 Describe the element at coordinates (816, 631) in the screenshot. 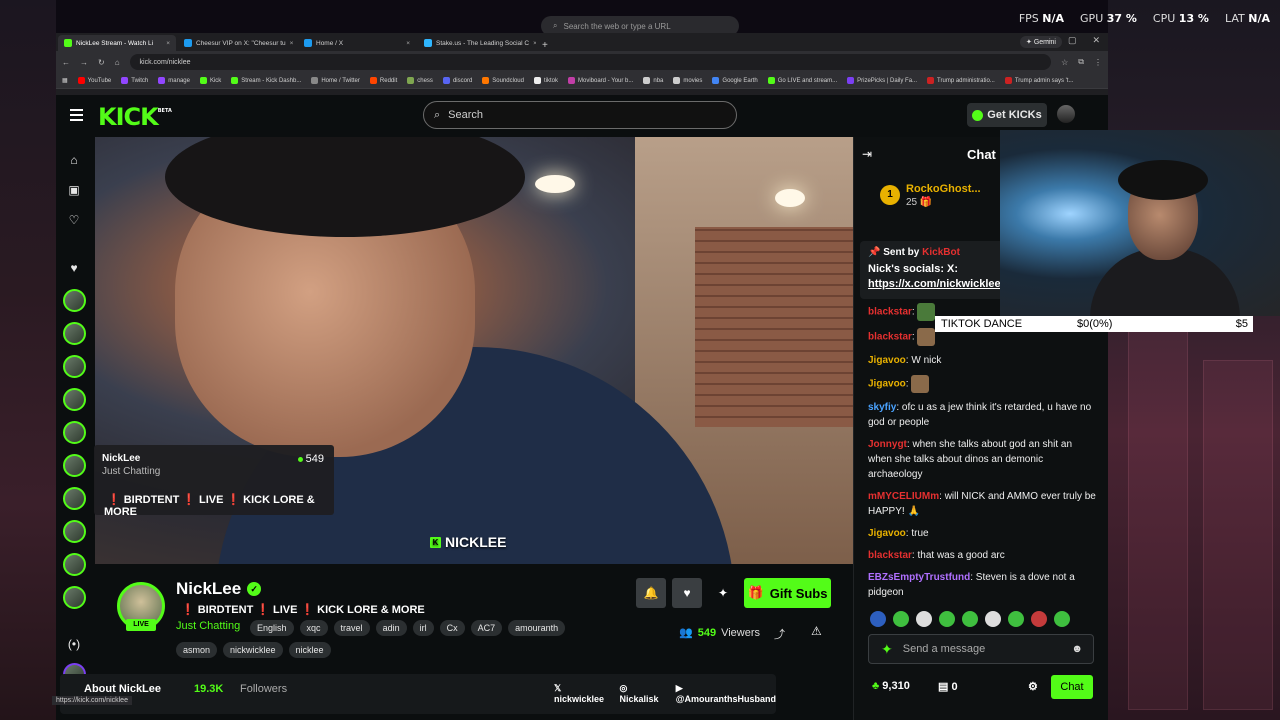

I see `report-warning-icon: ⚠` at that location.